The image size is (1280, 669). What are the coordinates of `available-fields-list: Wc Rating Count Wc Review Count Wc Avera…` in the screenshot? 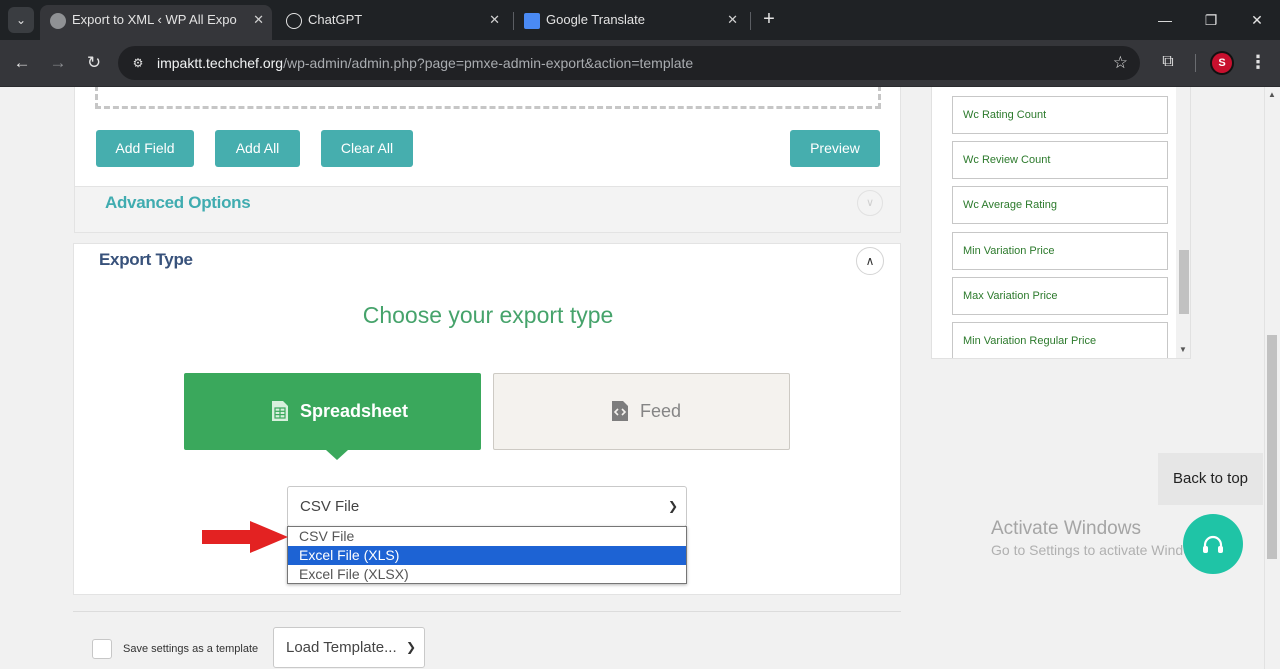 It's located at (1061, 223).